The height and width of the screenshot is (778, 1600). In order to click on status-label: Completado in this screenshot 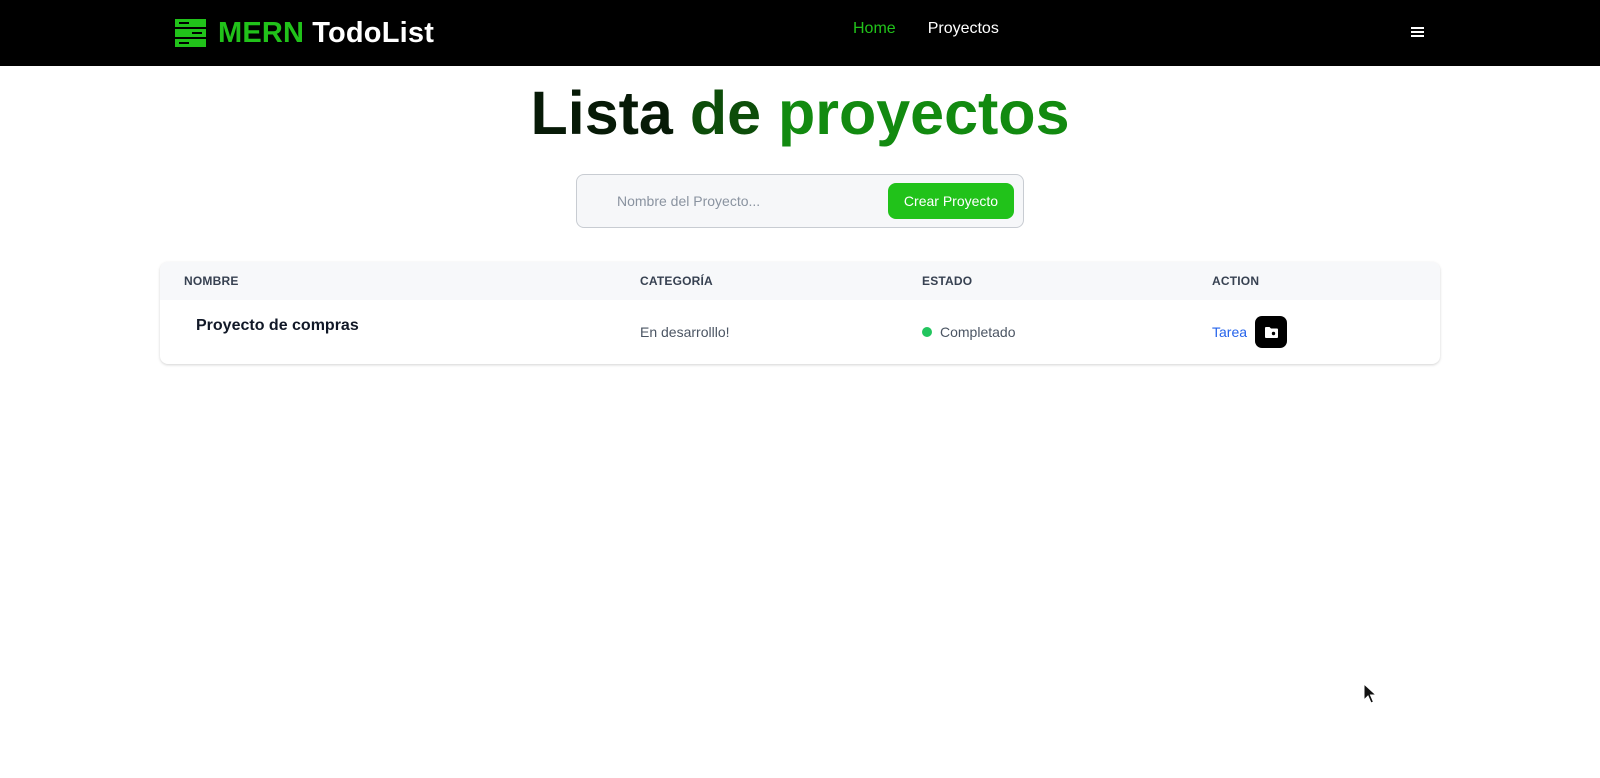, I will do `click(978, 332)`.